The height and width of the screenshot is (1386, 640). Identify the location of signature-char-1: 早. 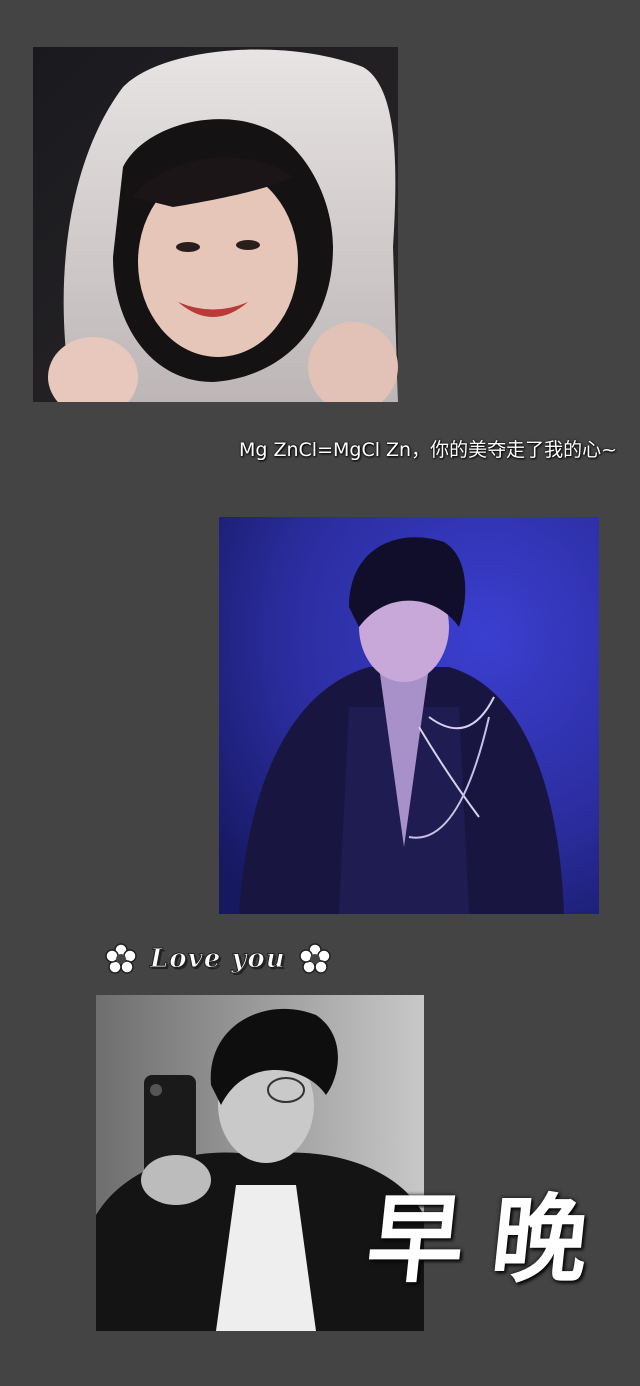
(416, 1239).